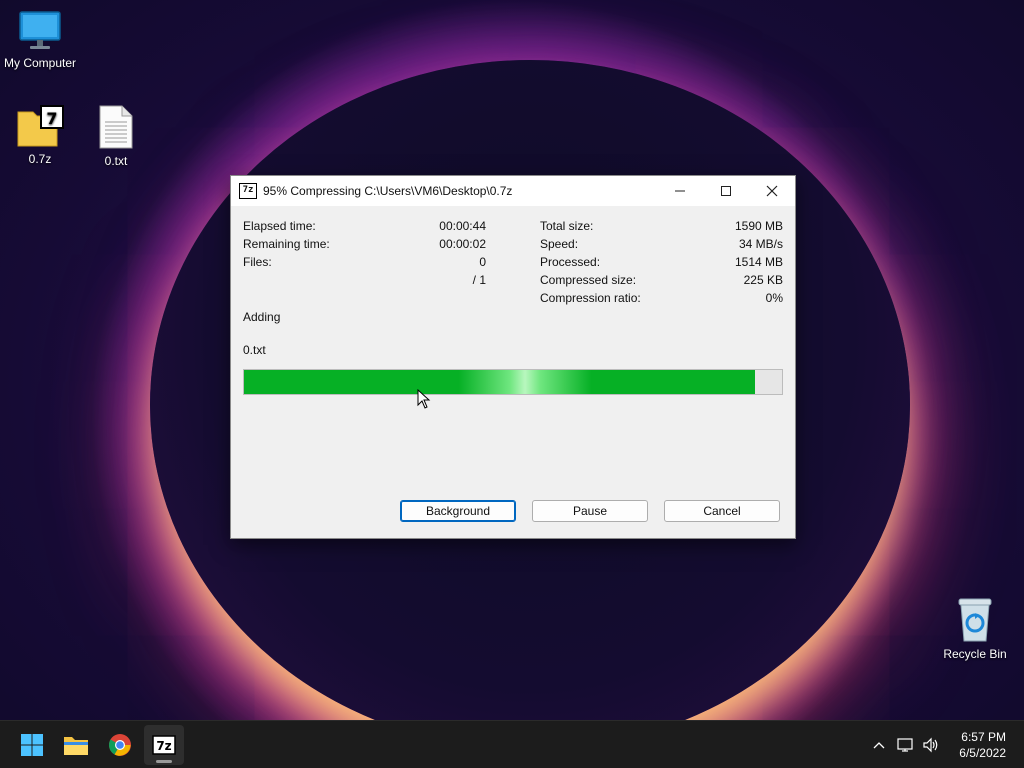 The image size is (1024, 768). Describe the element at coordinates (116, 127) in the screenshot. I see `text-file-icon` at that location.